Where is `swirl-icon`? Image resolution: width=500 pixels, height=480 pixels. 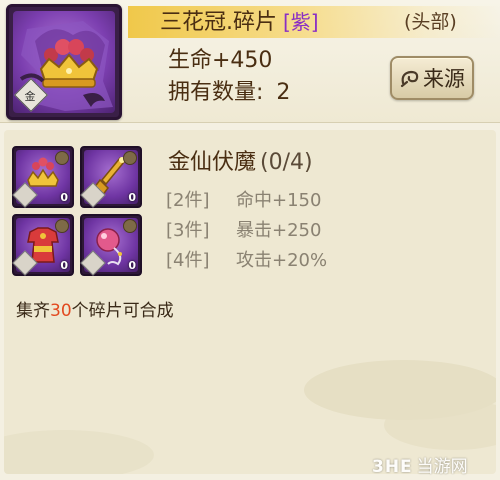 swirl-icon is located at coordinates (409, 79).